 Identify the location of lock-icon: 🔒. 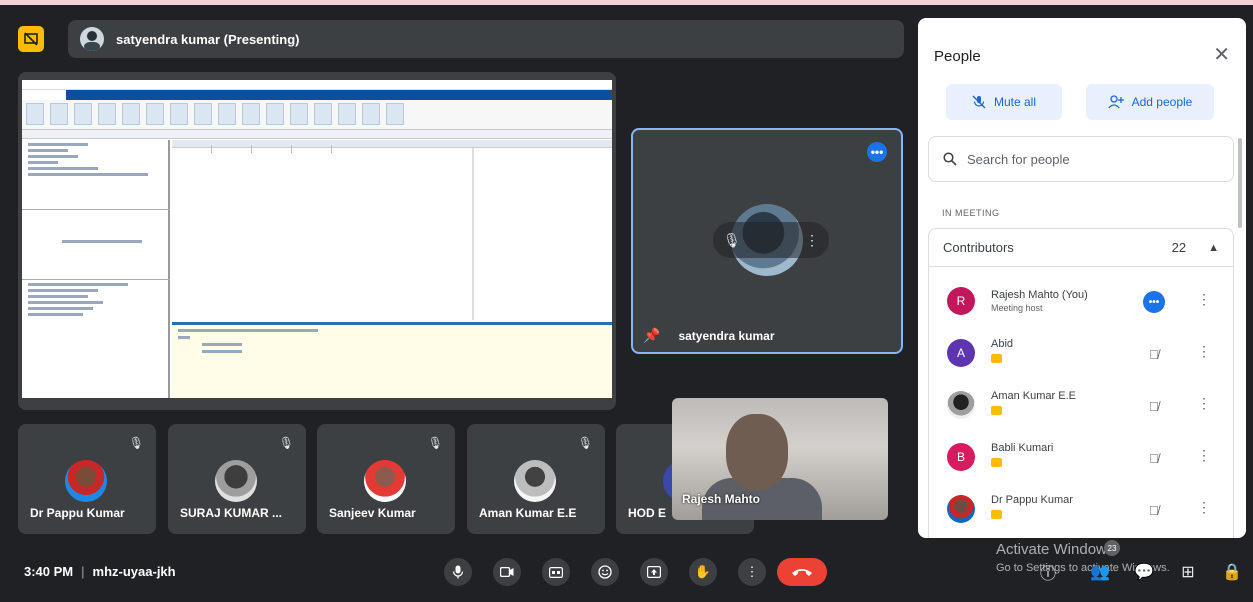
(1232, 572).